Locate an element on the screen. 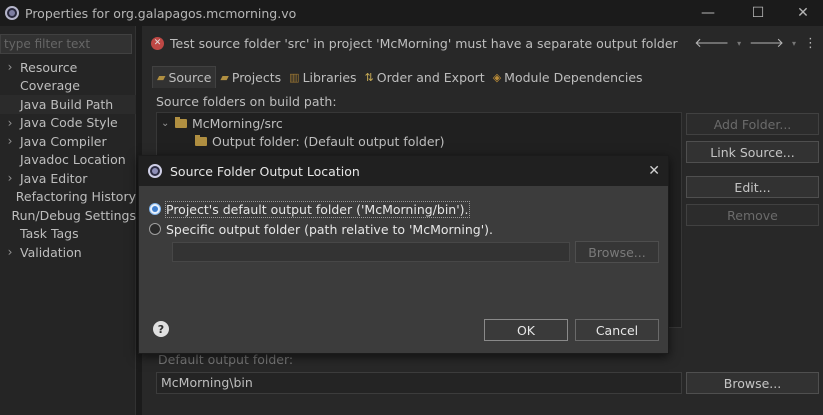 Image resolution: width=823 pixels, height=415 pixels. cancel-button: Cancel is located at coordinates (617, 330).